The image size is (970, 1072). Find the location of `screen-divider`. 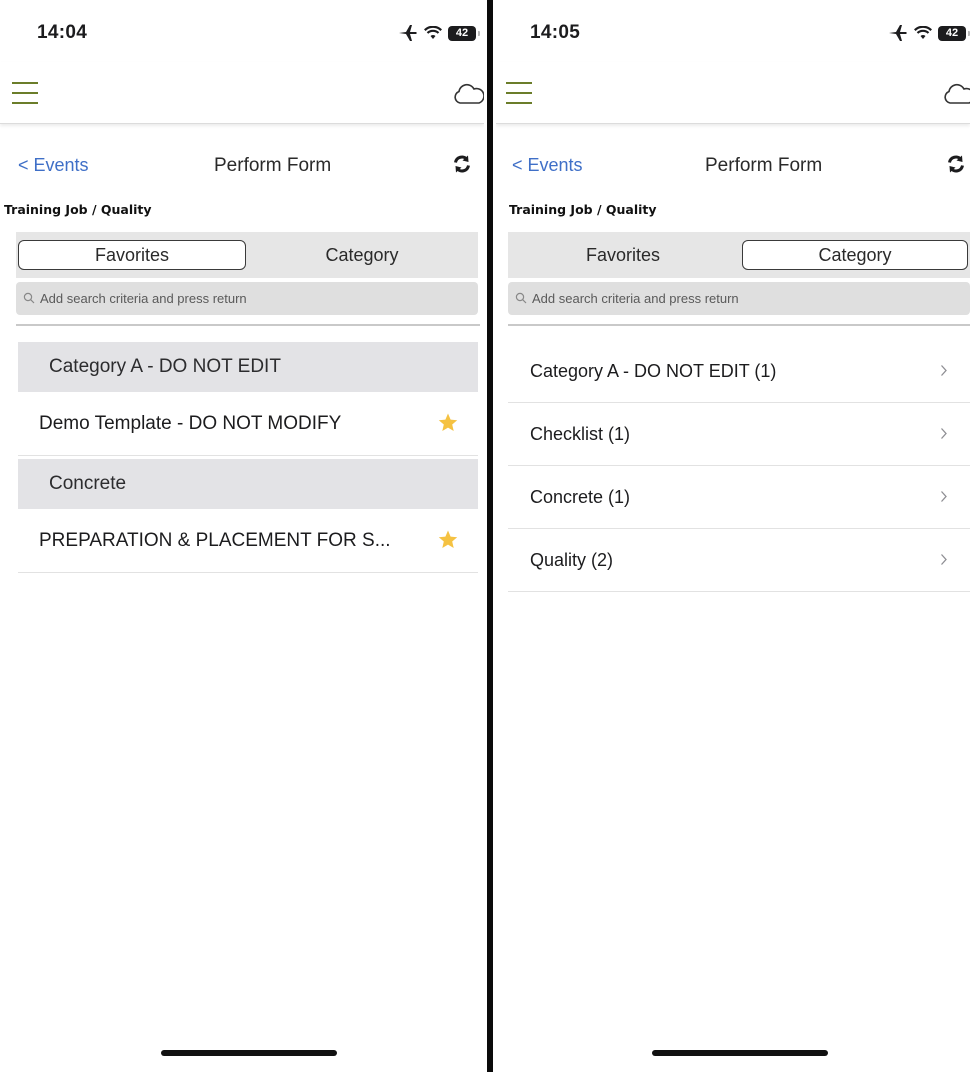

screen-divider is located at coordinates (490, 536).